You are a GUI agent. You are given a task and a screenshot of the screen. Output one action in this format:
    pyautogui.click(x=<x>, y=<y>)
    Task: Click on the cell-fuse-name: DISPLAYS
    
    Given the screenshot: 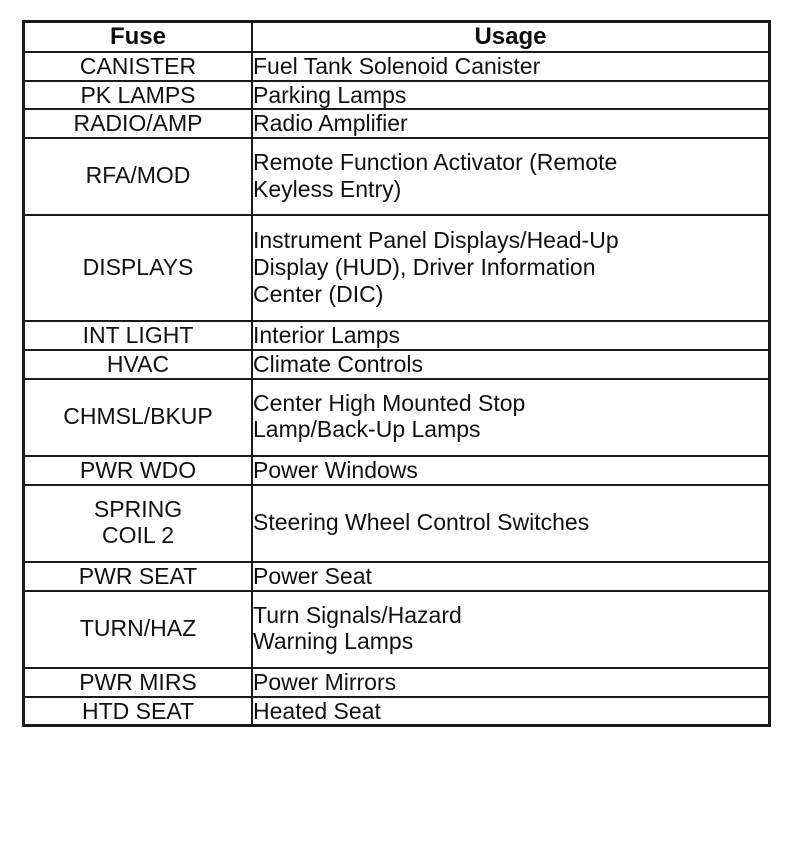 What is the action you would take?
    pyautogui.click(x=138, y=268)
    